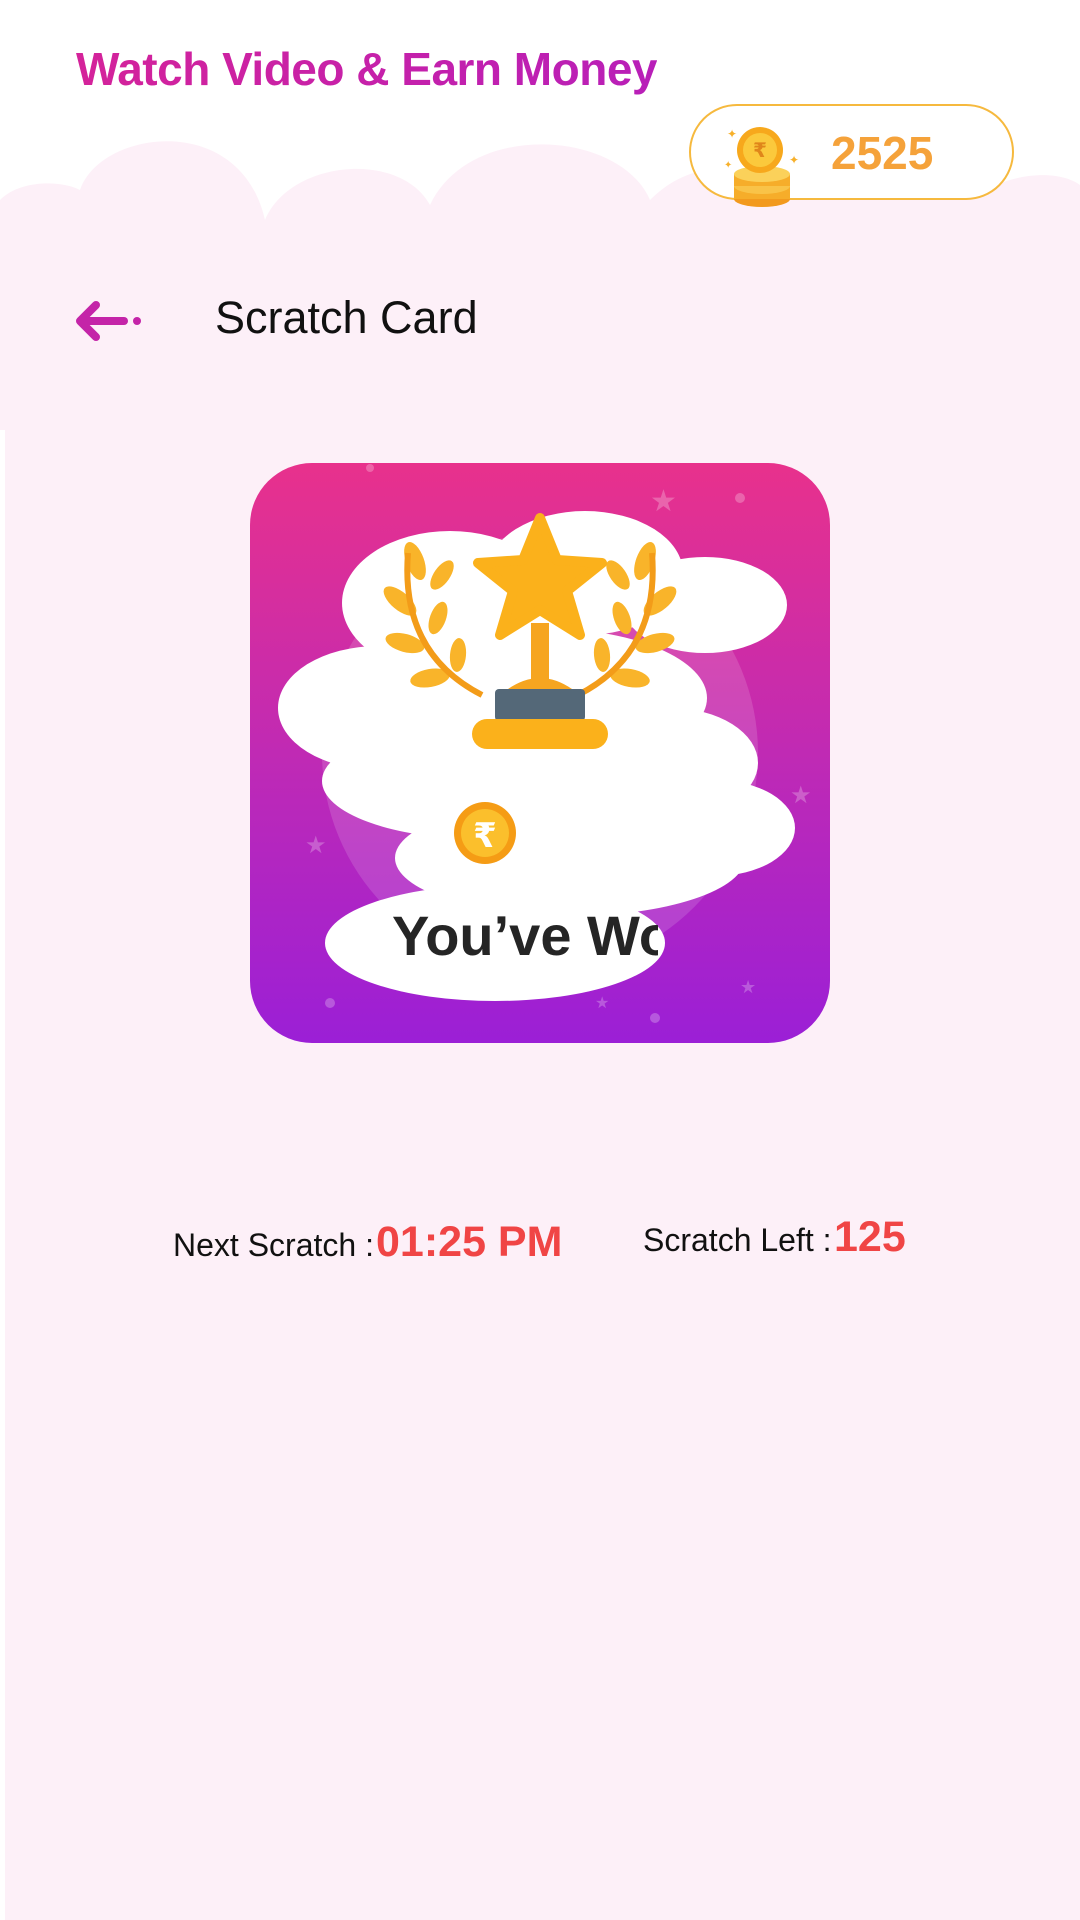 This screenshot has height=1920, width=1080. What do you see at coordinates (109, 321) in the screenshot?
I see `back-arrow-icon` at bounding box center [109, 321].